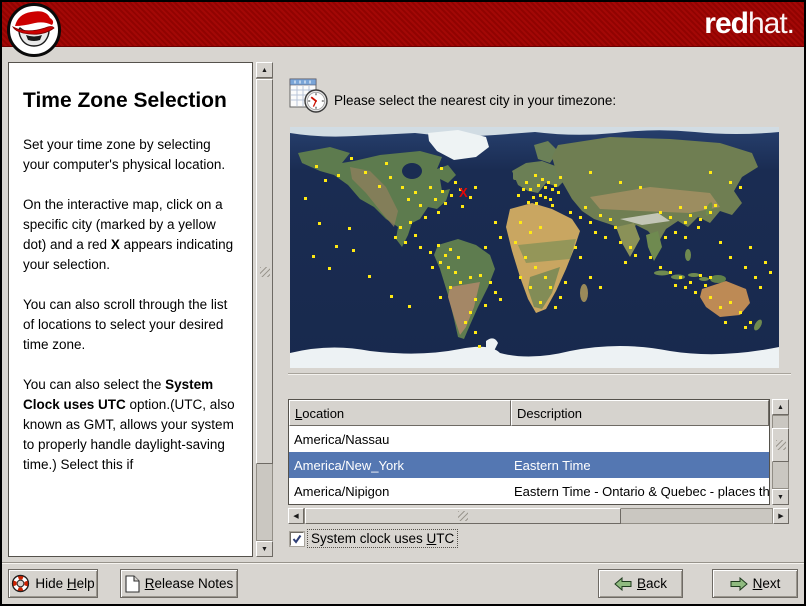  I want to click on table-vertical-scrollbar: ▲ ▼, so click(780, 452).